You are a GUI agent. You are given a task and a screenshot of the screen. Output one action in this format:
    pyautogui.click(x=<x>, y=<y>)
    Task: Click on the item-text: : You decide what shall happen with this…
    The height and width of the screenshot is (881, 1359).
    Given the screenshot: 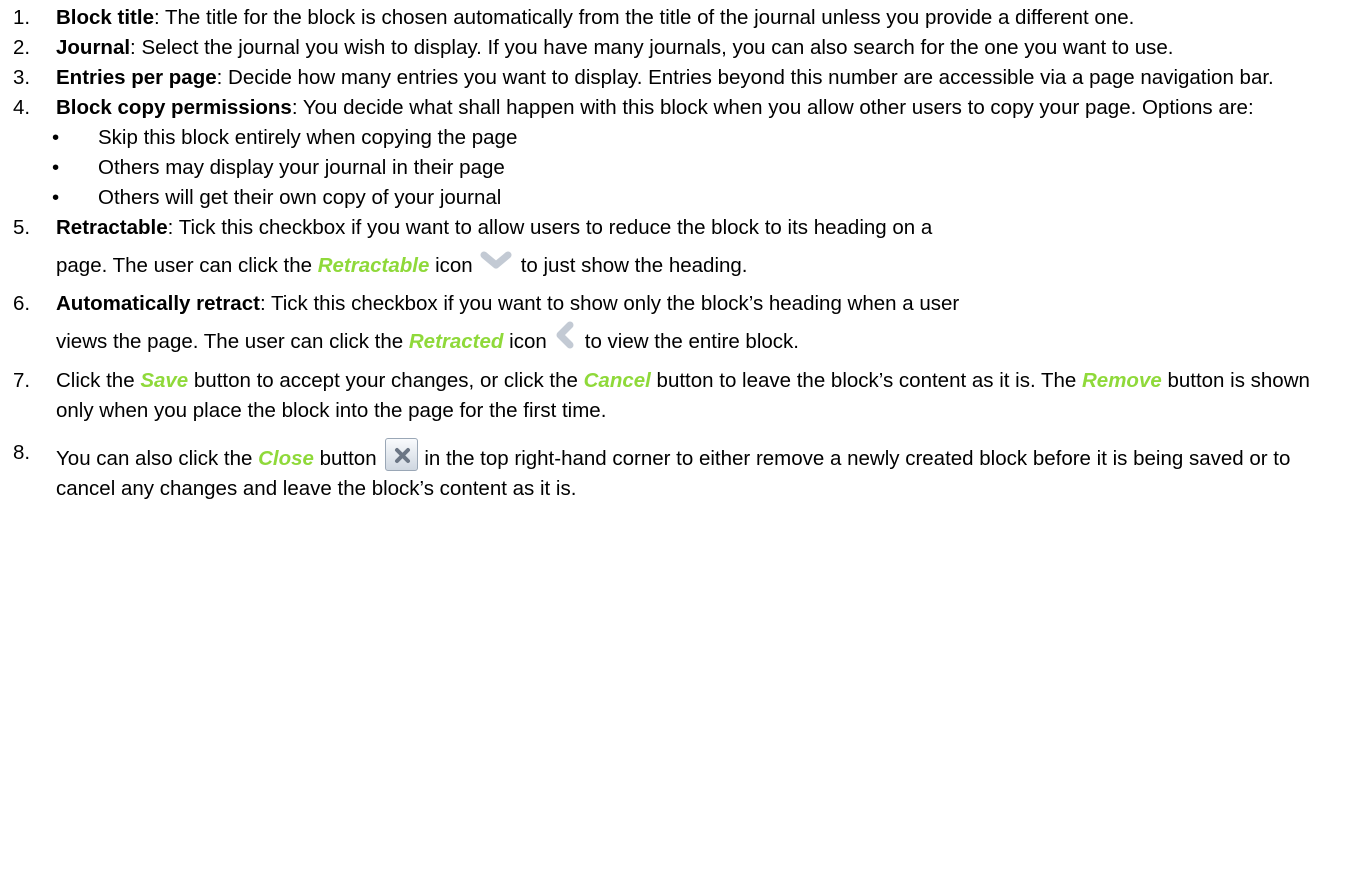 What is the action you would take?
    pyautogui.click(x=772, y=107)
    